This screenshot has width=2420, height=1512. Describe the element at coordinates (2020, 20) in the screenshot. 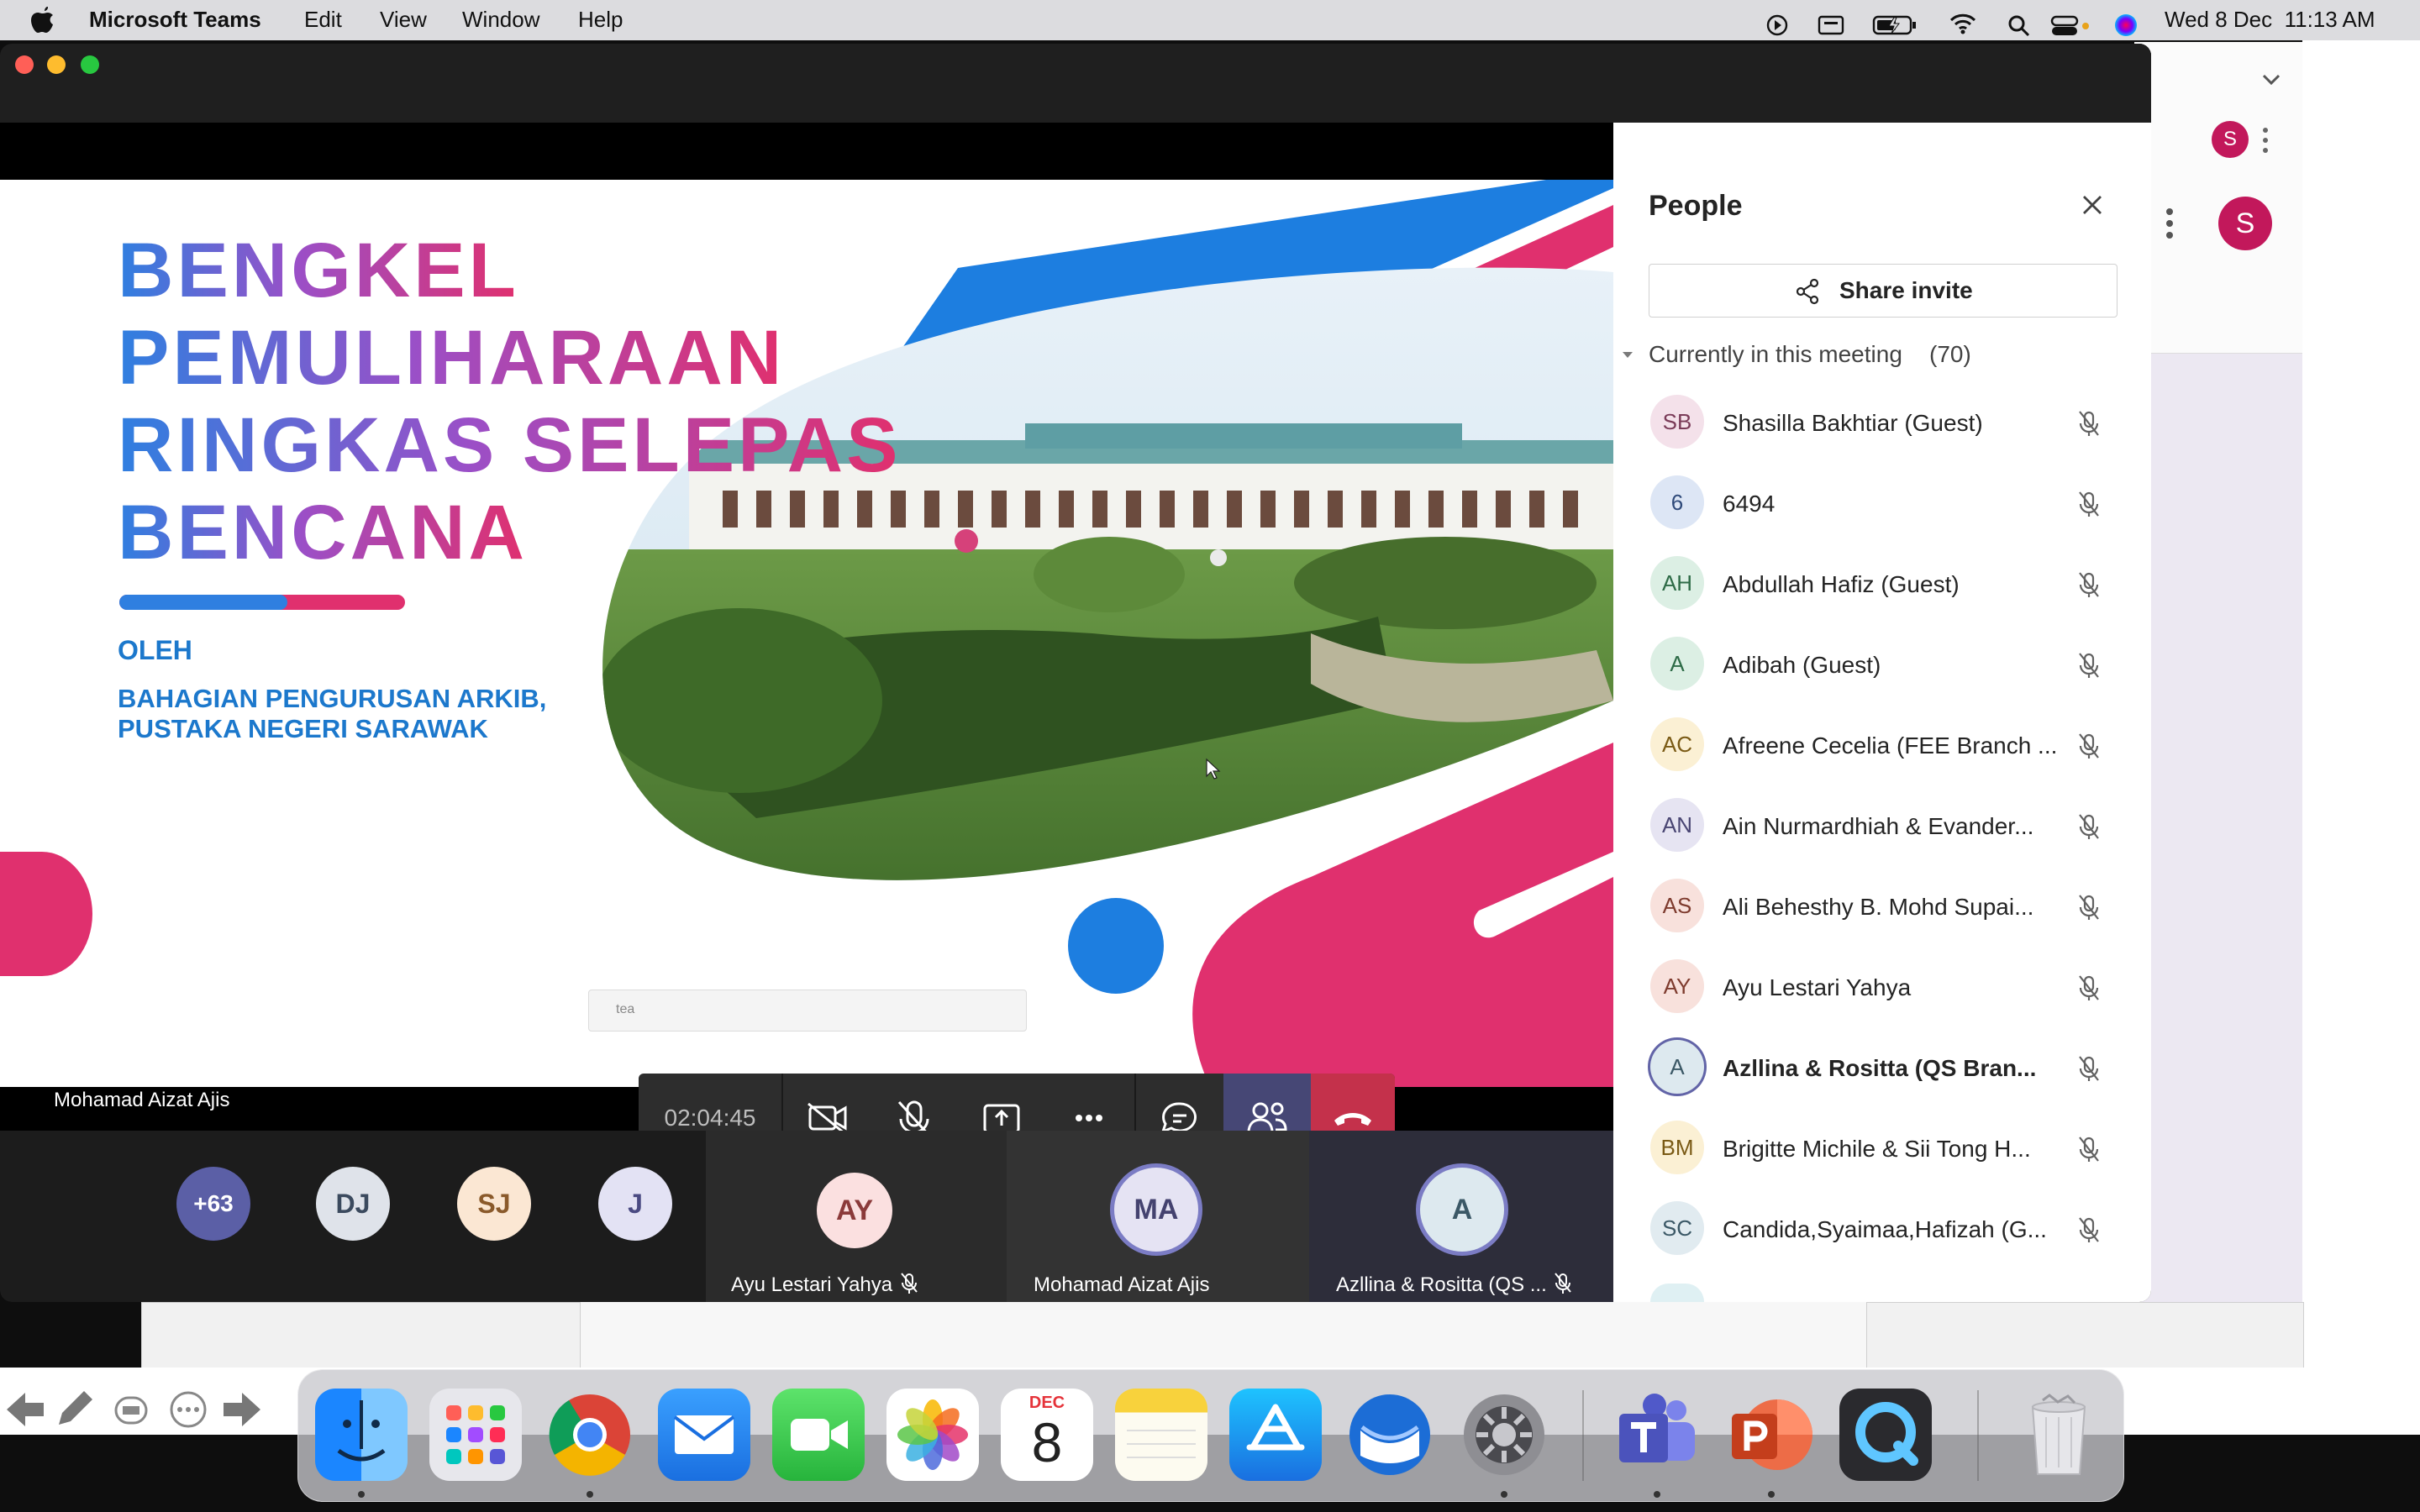

I see `spotlight-search-icon` at that location.